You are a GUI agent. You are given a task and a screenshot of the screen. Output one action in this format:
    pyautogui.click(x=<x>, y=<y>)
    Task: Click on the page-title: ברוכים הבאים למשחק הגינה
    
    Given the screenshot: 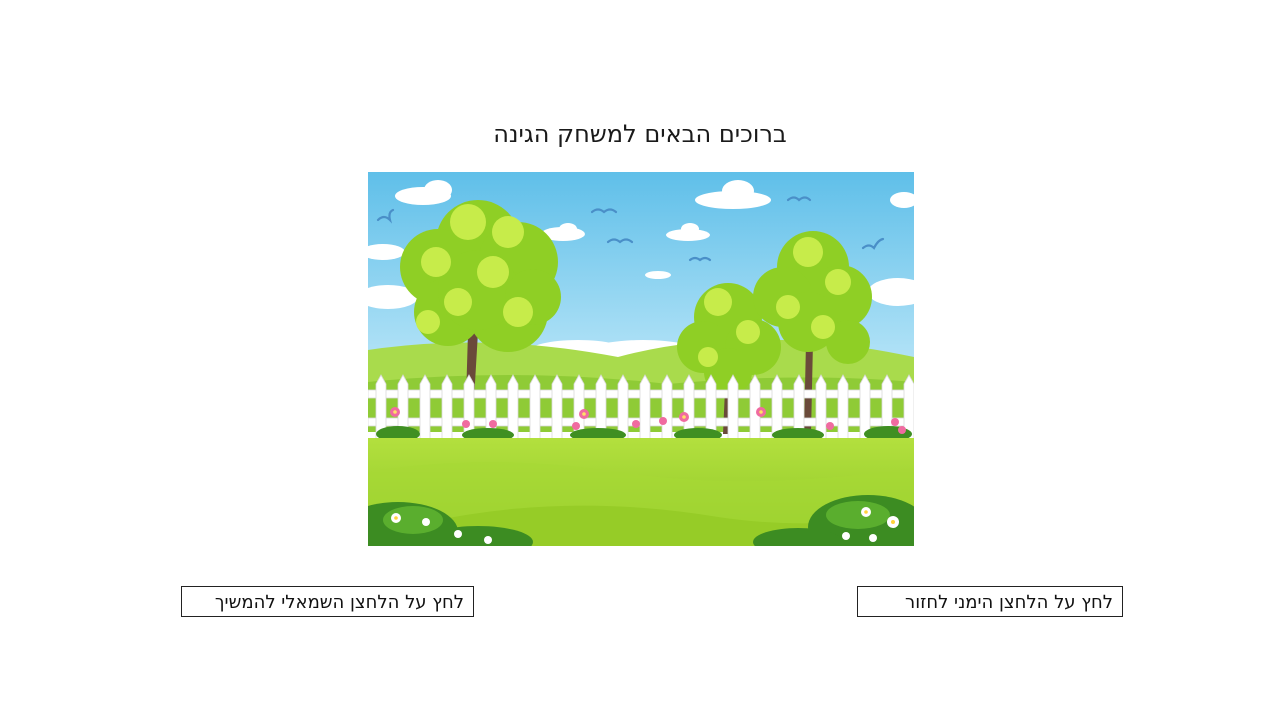 What is the action you would take?
    pyautogui.click(x=640, y=134)
    